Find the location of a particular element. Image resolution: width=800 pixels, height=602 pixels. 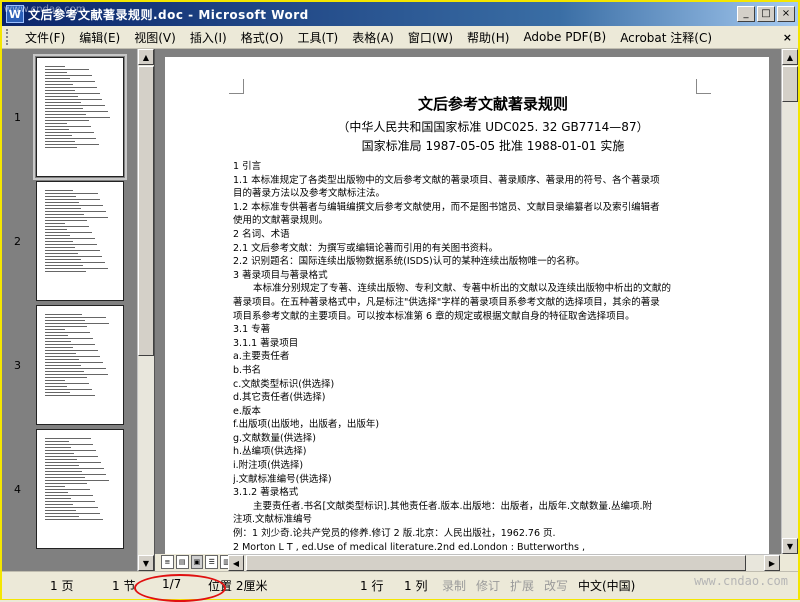

status-language: 中文(中国) is located at coordinates (607, 586).